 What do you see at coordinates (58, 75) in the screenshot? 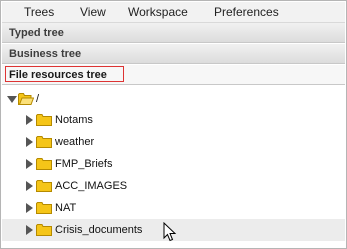
I see `file-resources-tree-label: File resources tree` at bounding box center [58, 75].